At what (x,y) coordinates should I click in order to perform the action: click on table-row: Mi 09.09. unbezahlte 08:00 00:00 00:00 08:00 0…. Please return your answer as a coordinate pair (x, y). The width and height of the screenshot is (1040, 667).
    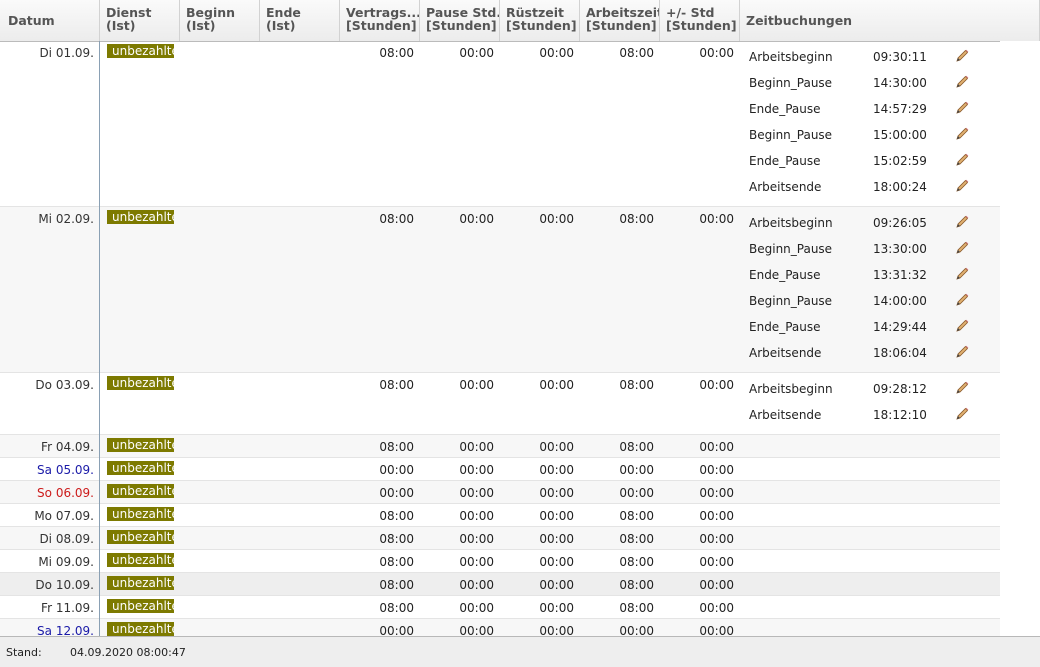
    Looking at the image, I should click on (500, 561).